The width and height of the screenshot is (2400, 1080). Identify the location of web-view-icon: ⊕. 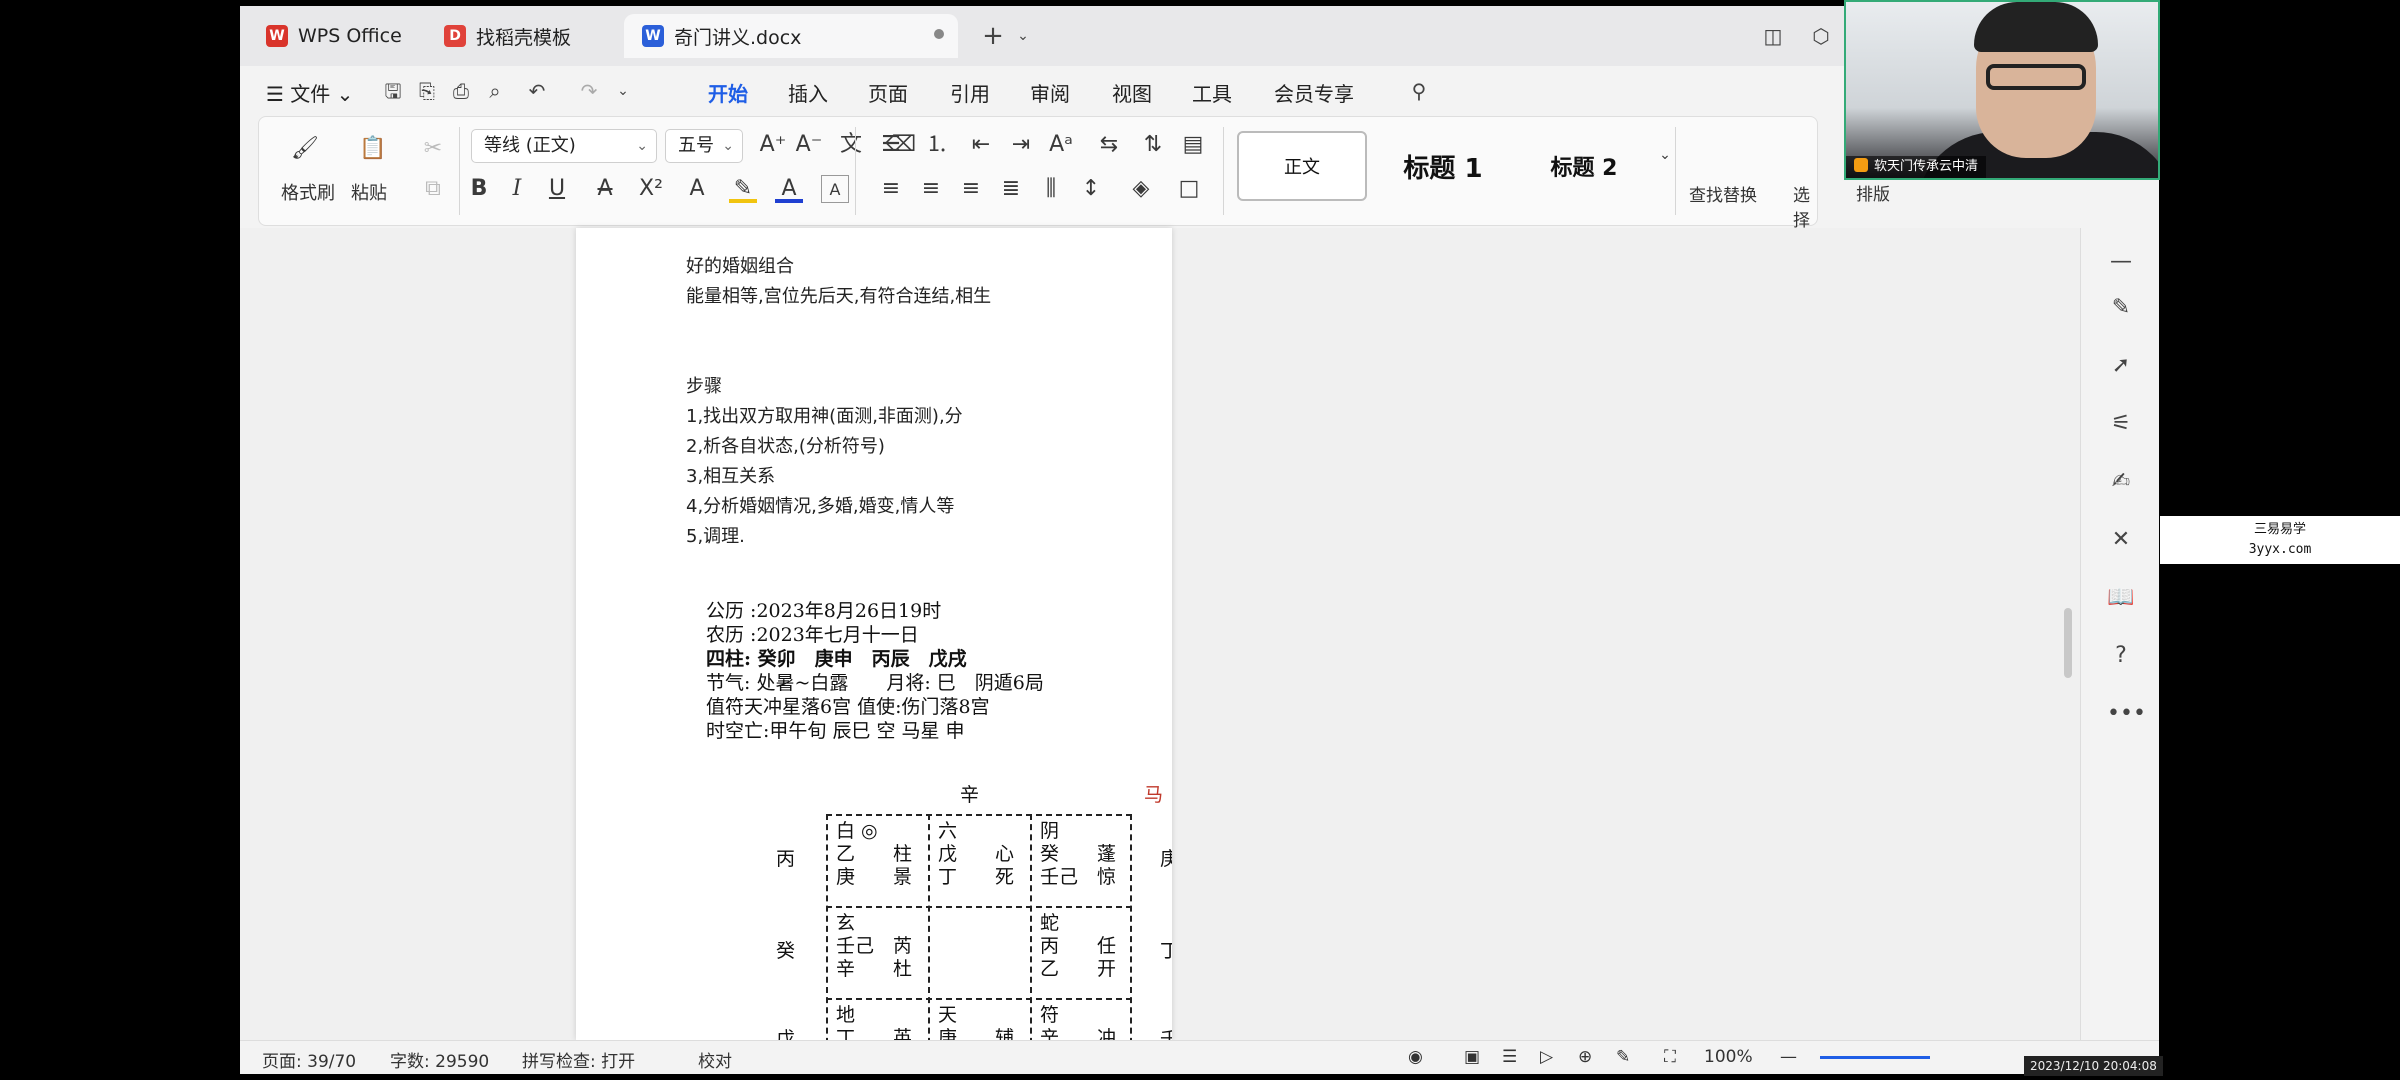
(1585, 1057).